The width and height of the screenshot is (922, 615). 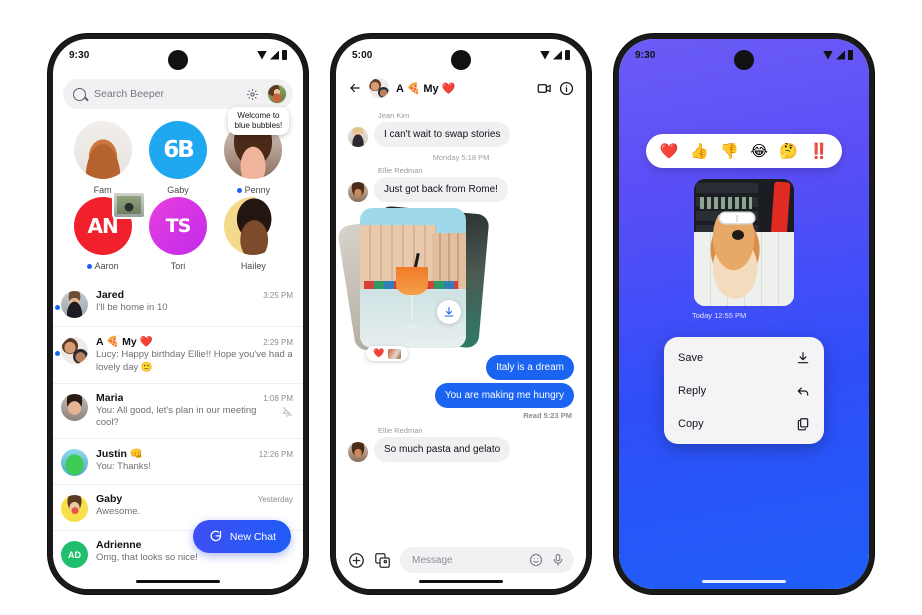 I want to click on plus-icon, so click(x=356, y=560).